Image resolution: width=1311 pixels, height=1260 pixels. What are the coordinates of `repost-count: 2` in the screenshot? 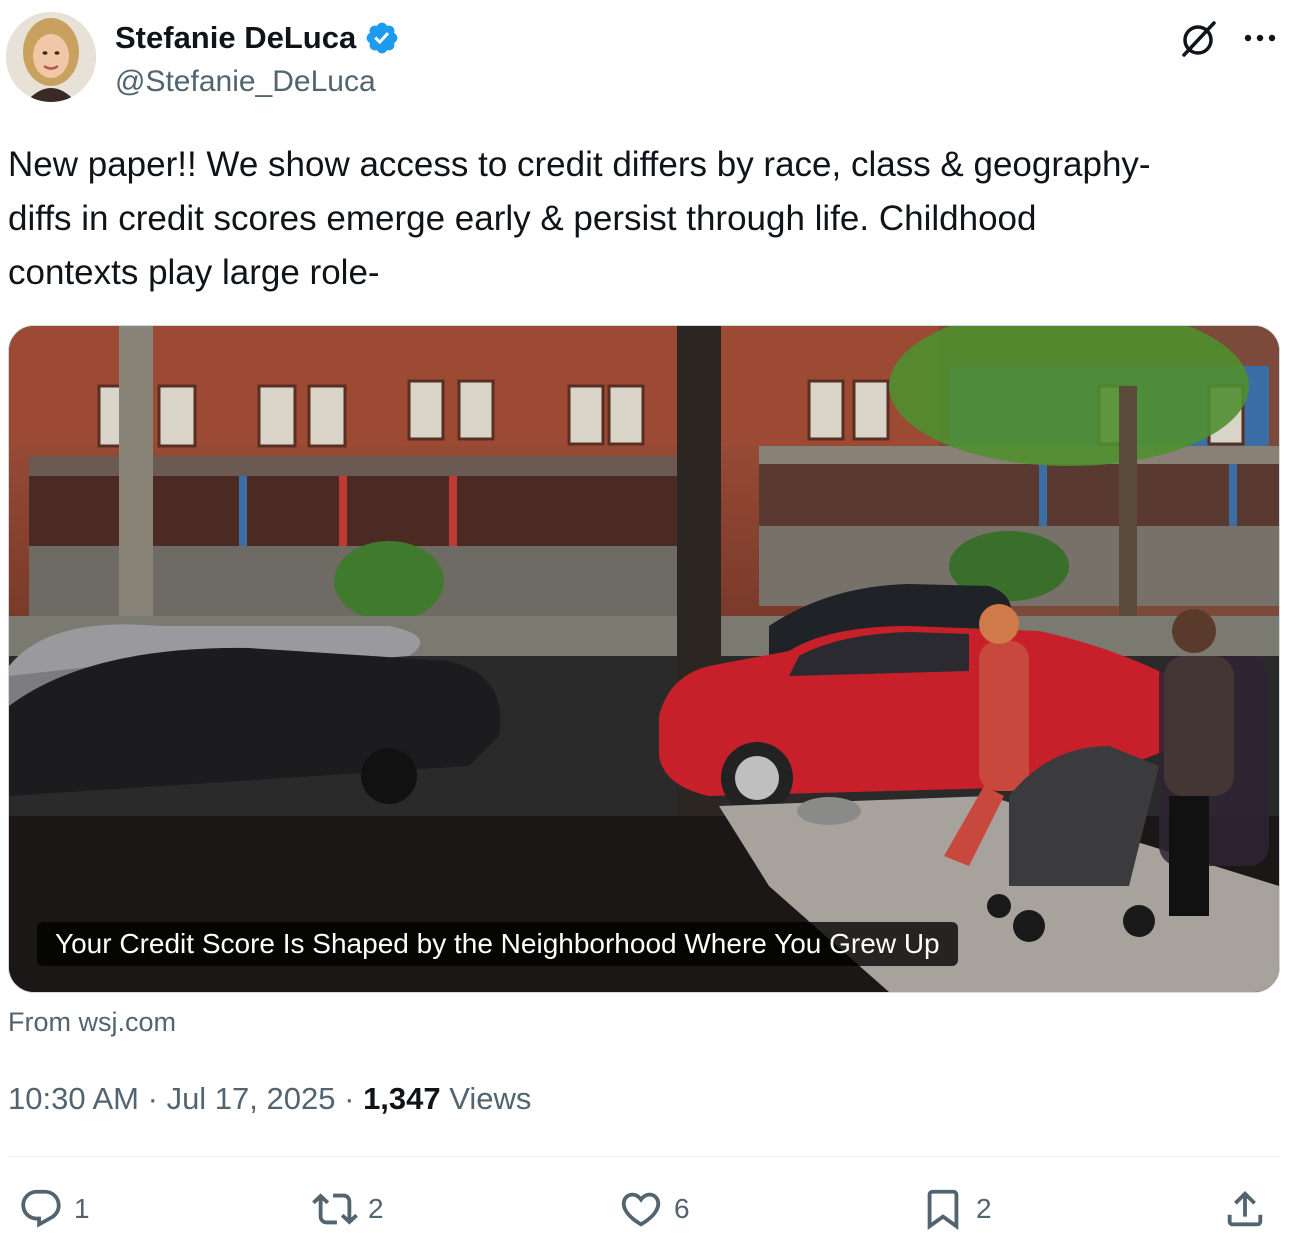 It's located at (376, 1208).